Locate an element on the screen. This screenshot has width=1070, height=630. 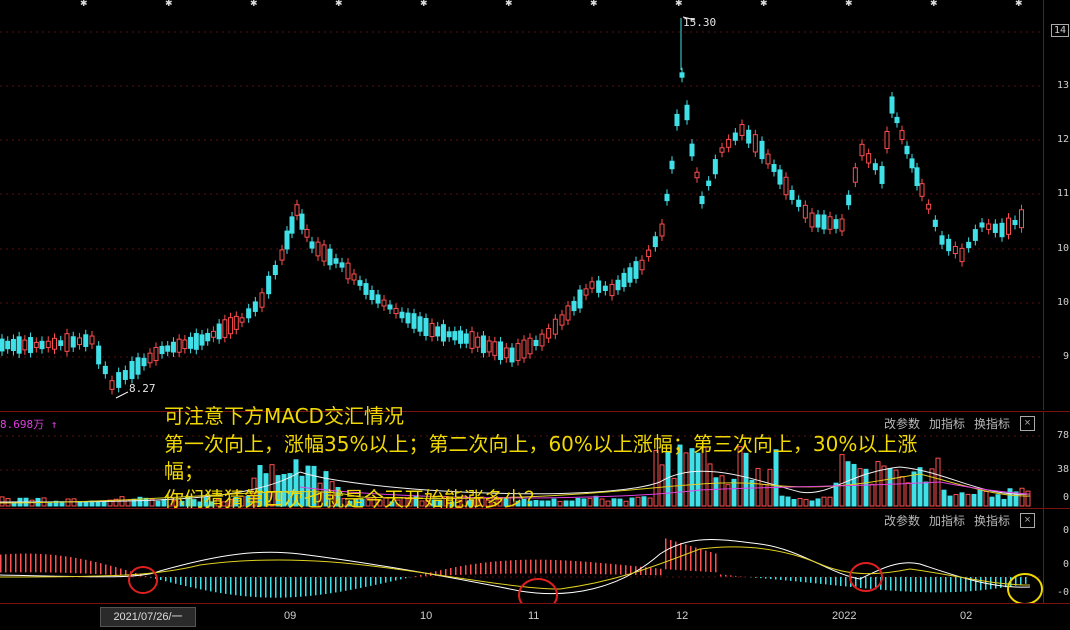
add-indicator-button: 加指标 is located at coordinates (947, 520).